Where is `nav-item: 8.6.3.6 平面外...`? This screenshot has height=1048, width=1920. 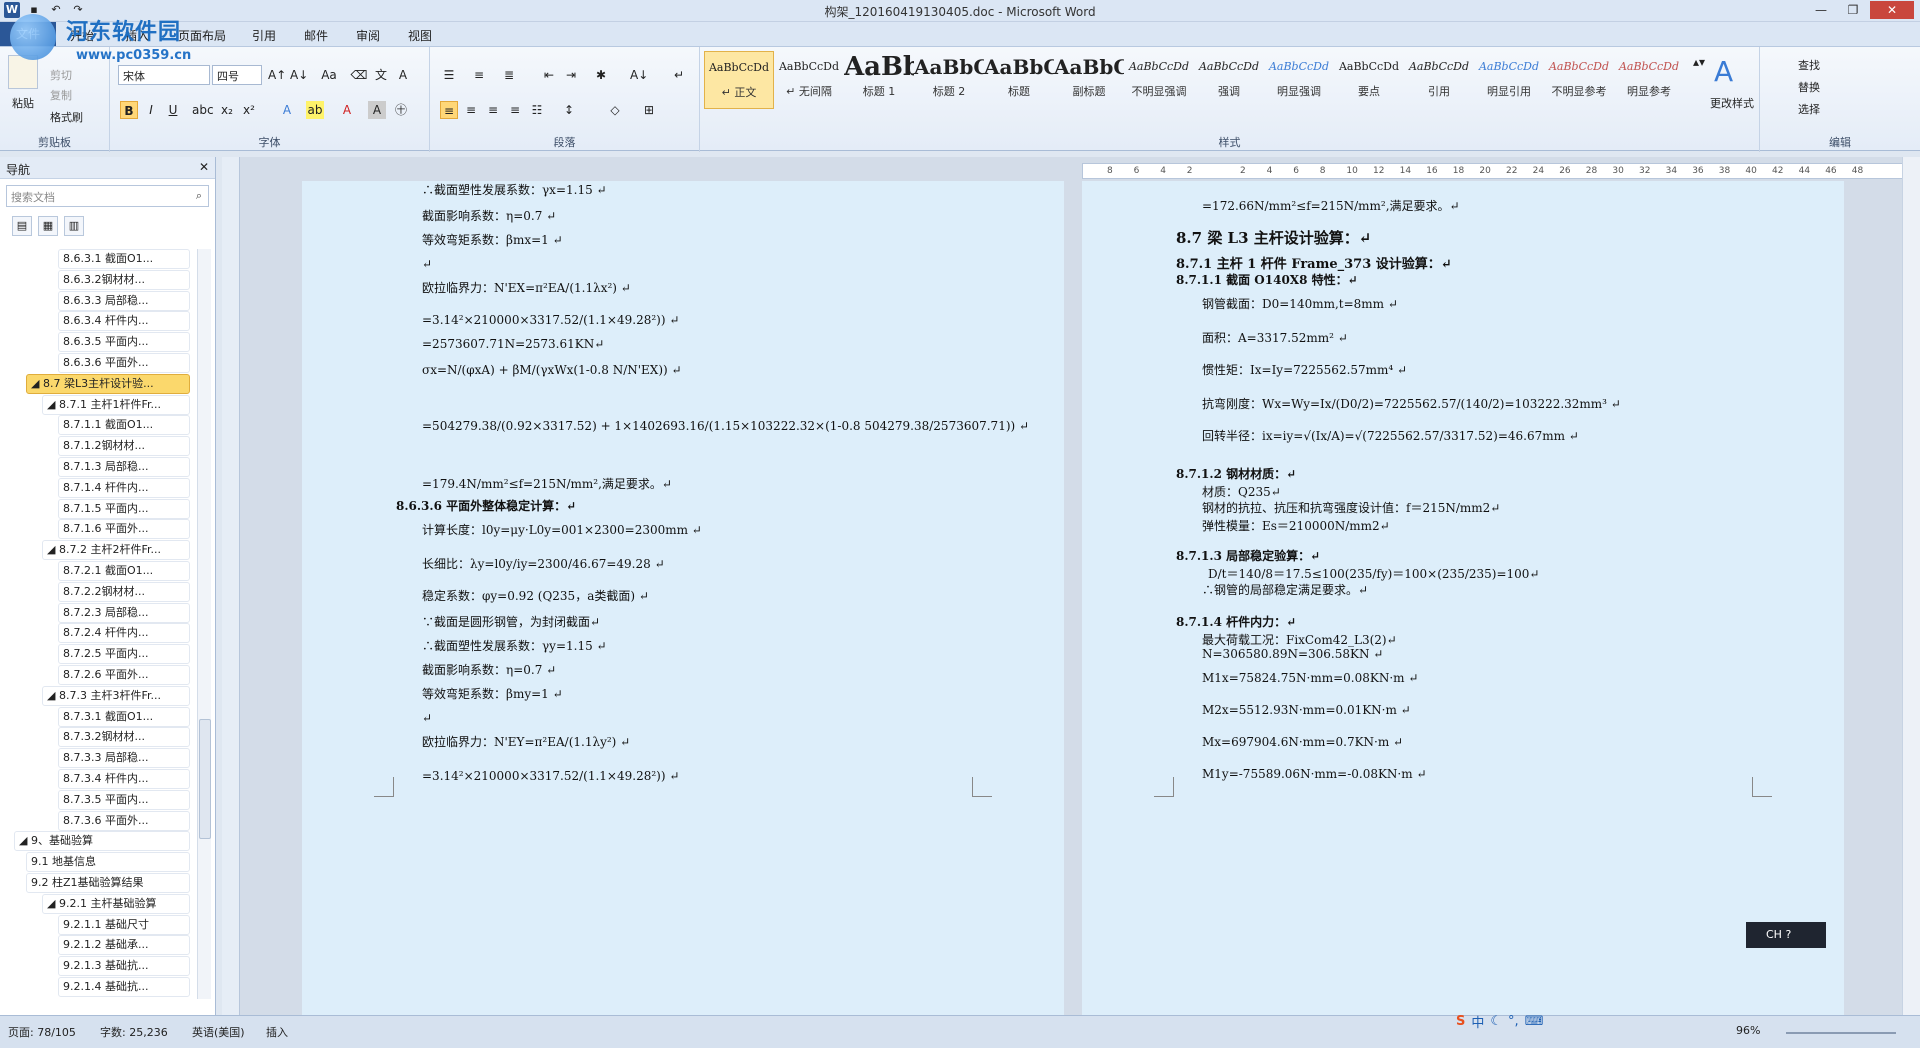 nav-item: 8.6.3.6 平面外... is located at coordinates (124, 363).